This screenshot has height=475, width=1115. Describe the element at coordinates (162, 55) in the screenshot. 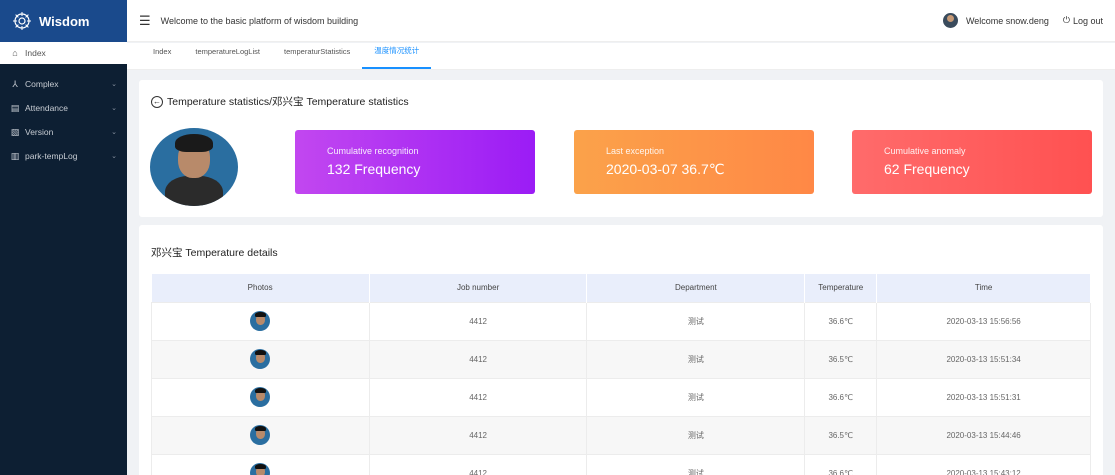

I see `tab-index: Index` at that location.